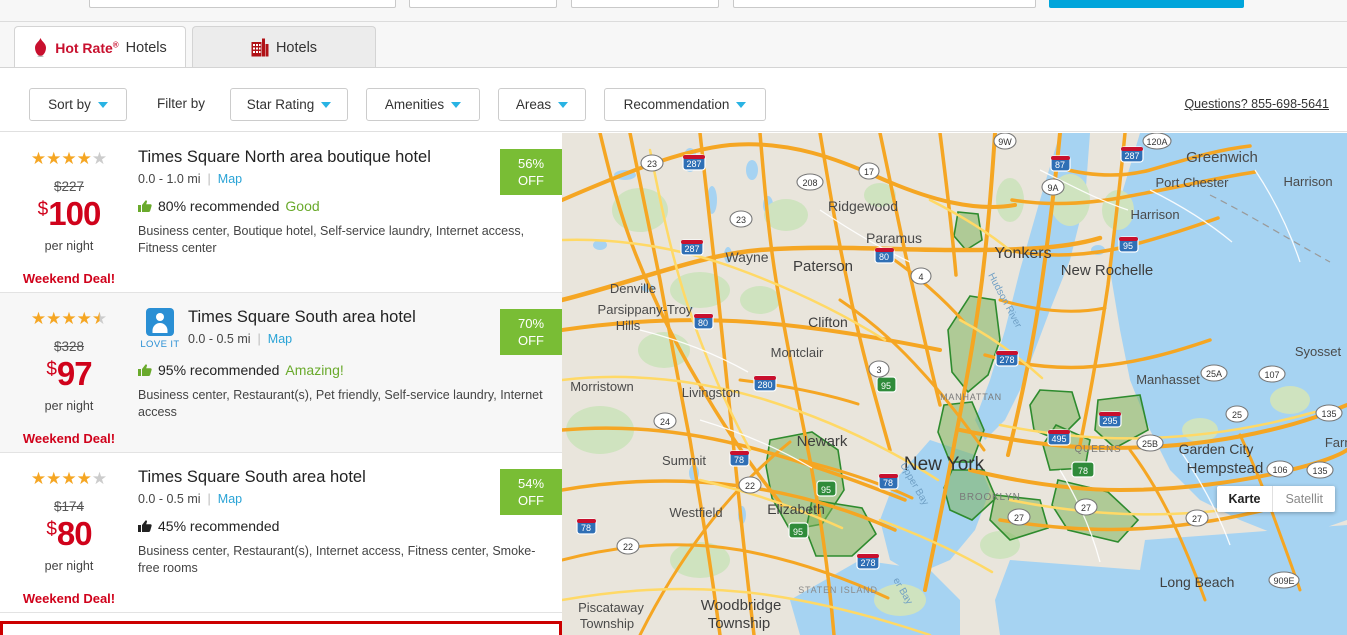  Describe the element at coordinates (289, 104) in the screenshot. I see `star-rating-dropdown: Star Rating` at that location.